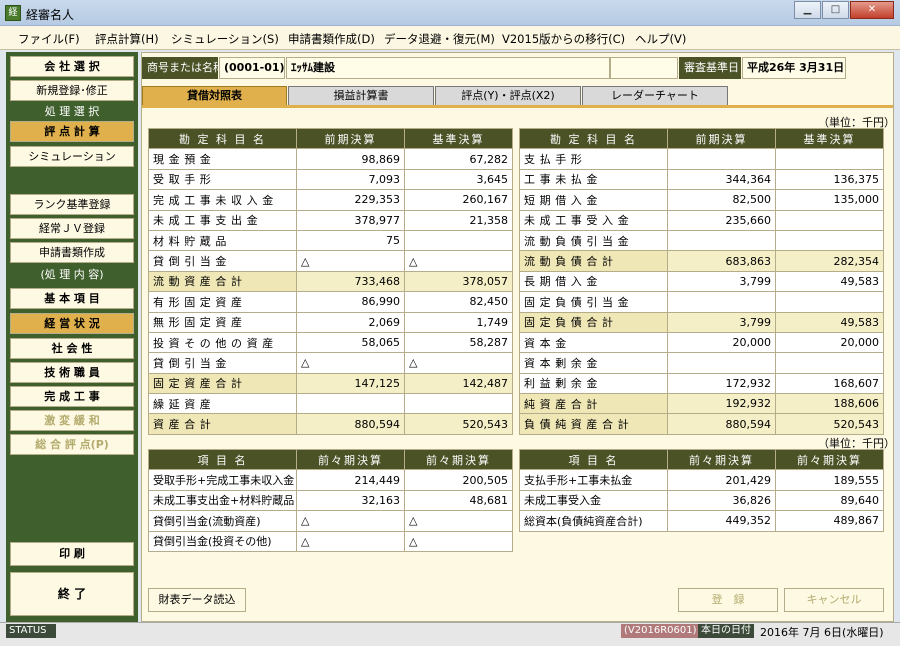  What do you see at coordinates (72, 66) in the screenshot?
I see `company-select-button: 会 社 選 択` at bounding box center [72, 66].